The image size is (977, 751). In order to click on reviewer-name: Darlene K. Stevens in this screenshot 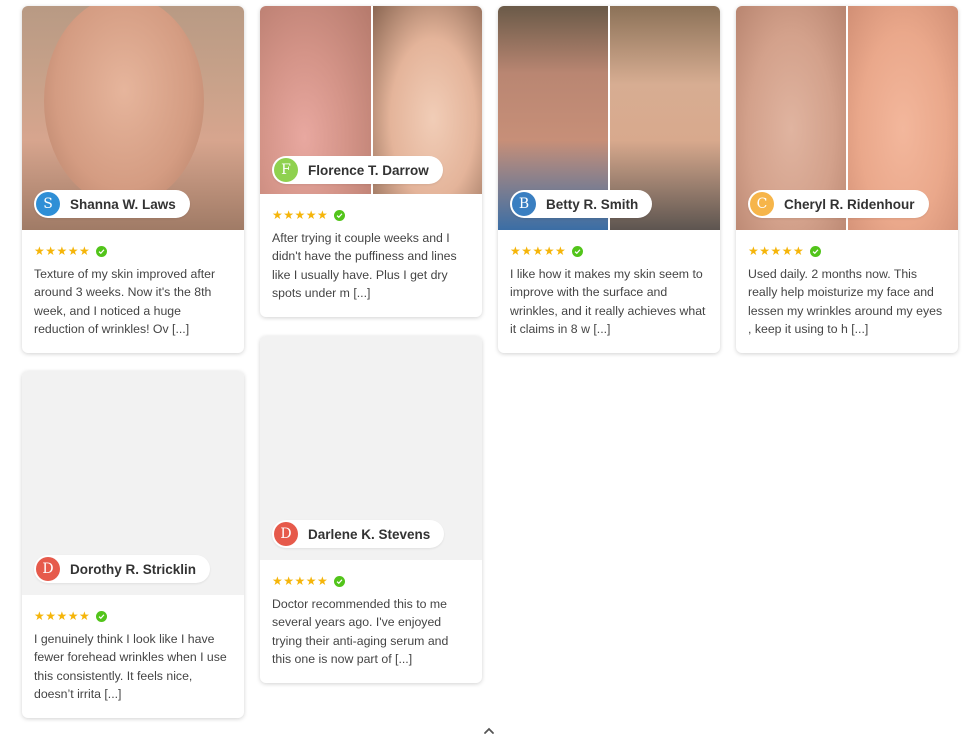, I will do `click(369, 534)`.